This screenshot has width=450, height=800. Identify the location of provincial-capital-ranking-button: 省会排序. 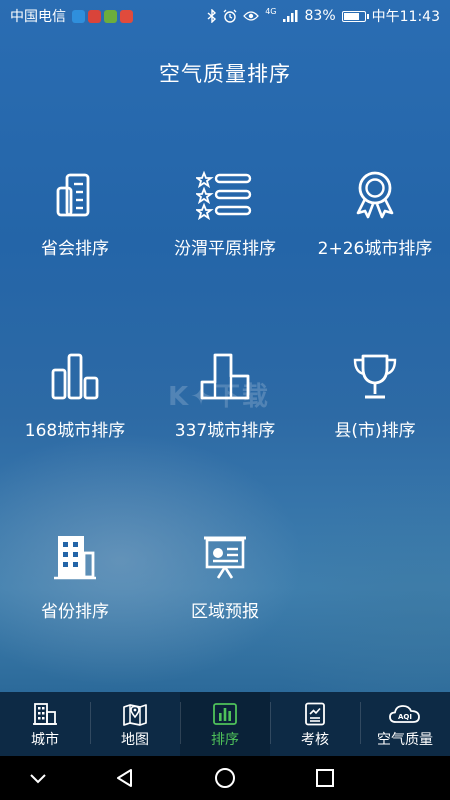
(75, 230).